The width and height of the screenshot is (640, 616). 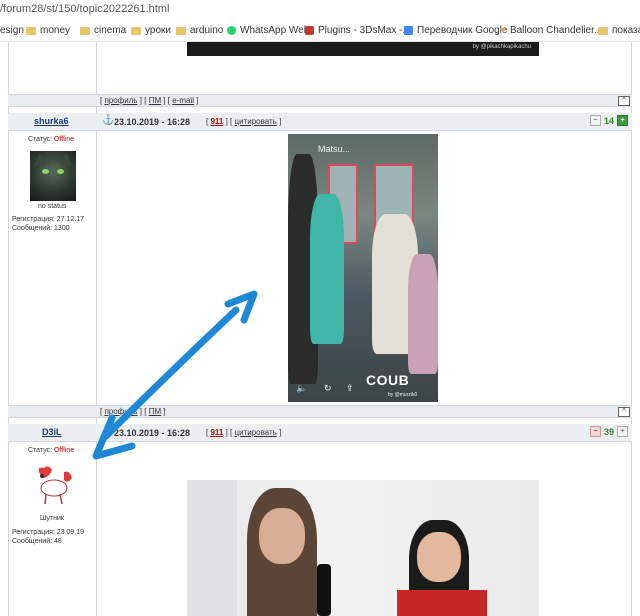 What do you see at coordinates (462, 30) in the screenshot?
I see `bookmark-label: Переводчик Google` at bounding box center [462, 30].